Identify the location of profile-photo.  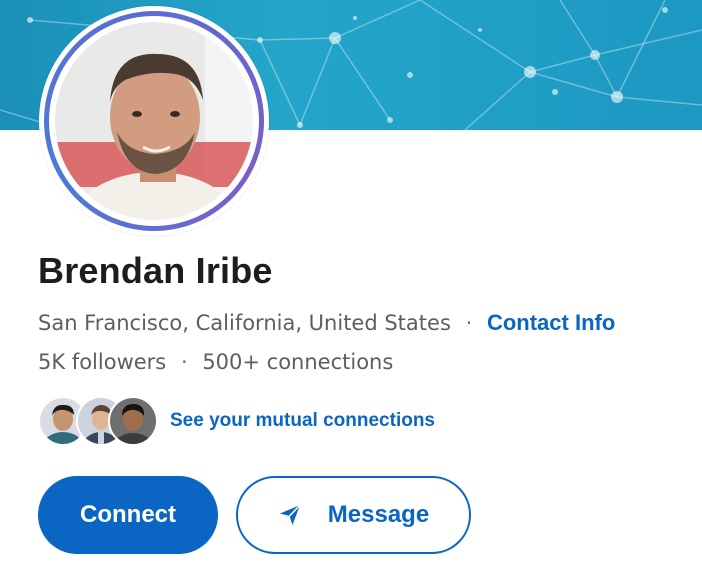
(154, 121).